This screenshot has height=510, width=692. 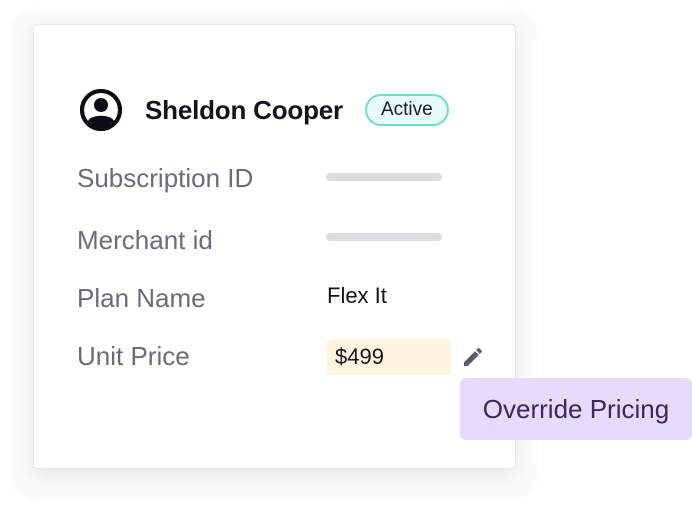 What do you see at coordinates (141, 298) in the screenshot?
I see `plan-name-label: Plan Name` at bounding box center [141, 298].